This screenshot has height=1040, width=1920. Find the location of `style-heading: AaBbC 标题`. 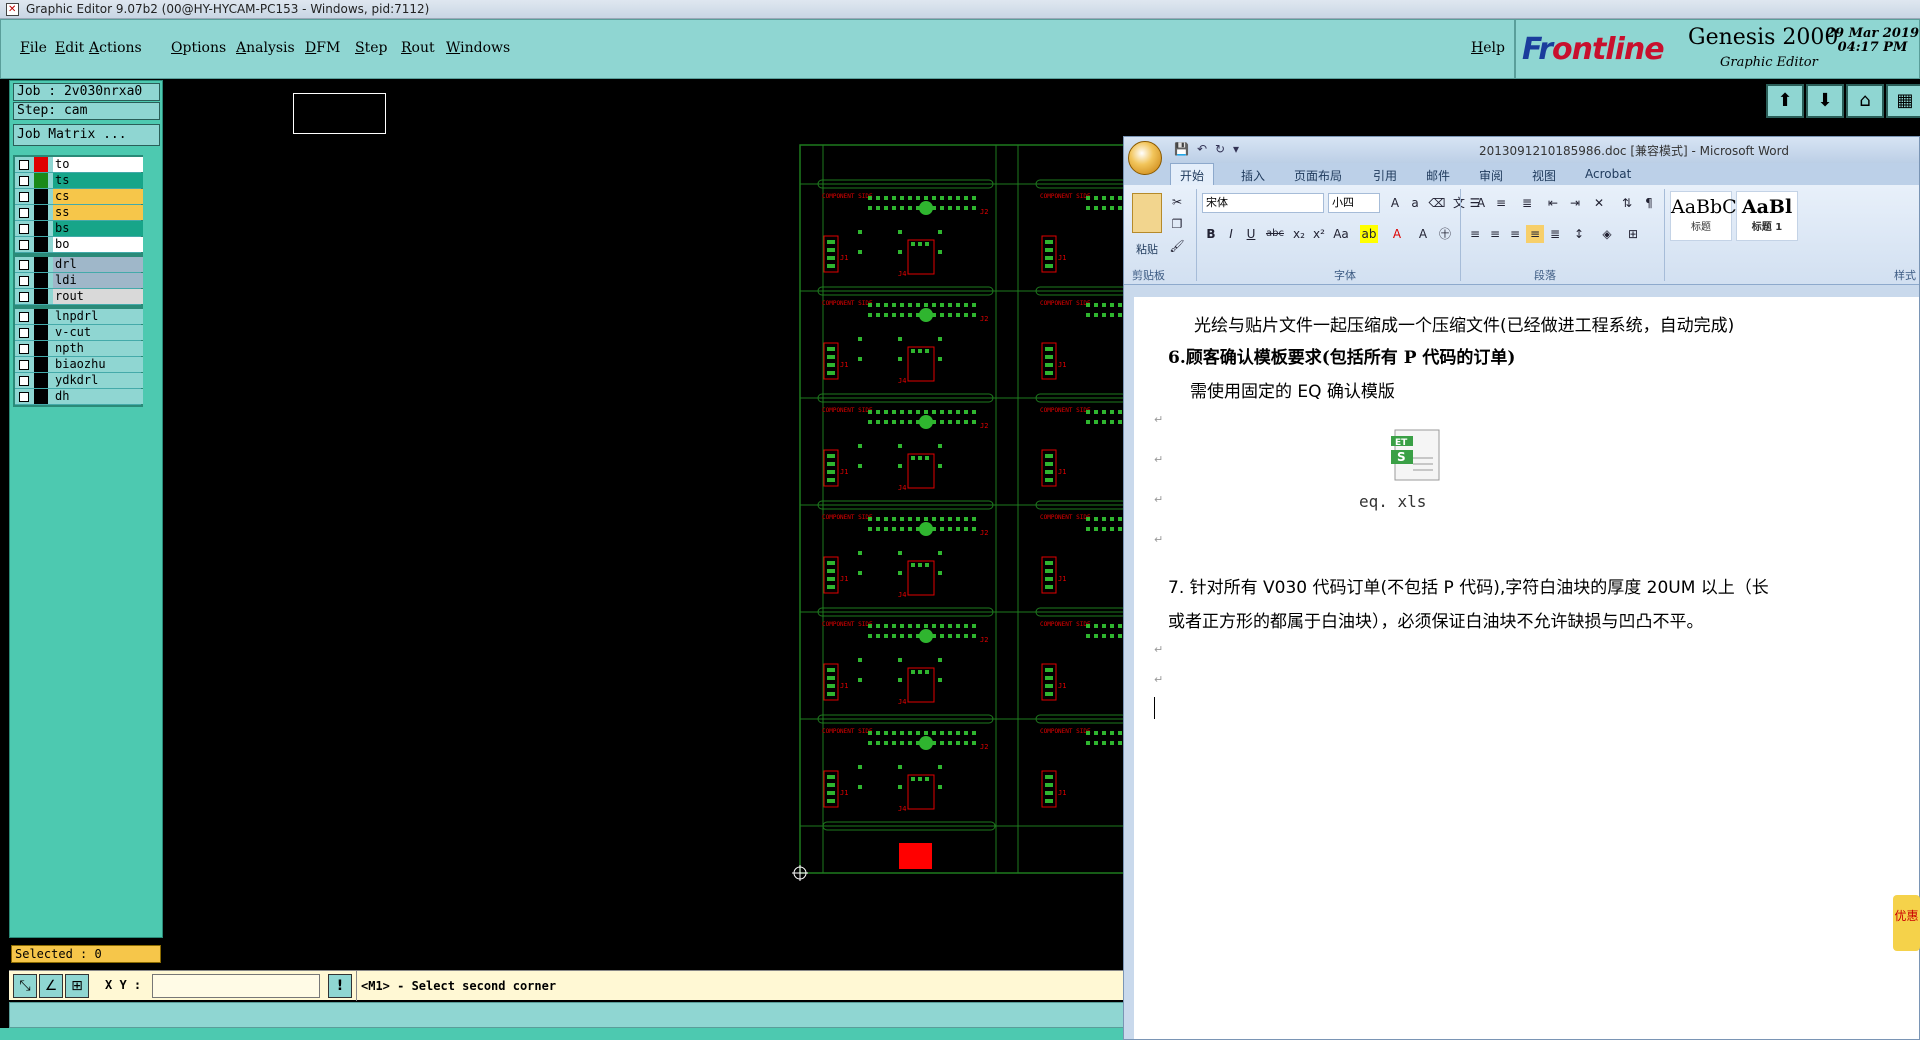

style-heading: AaBbC 标题 is located at coordinates (1703, 216).